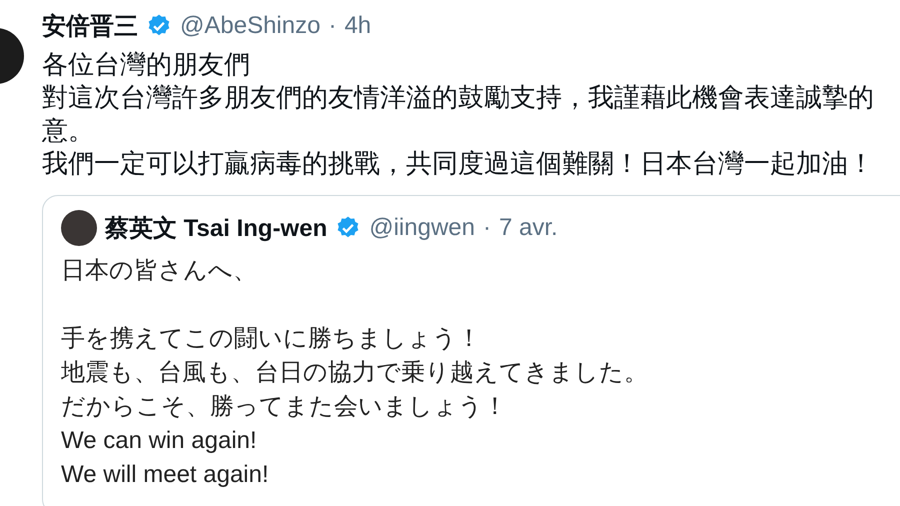 This screenshot has height=506, width=900. What do you see at coordinates (284, 407) in the screenshot?
I see `quoted-tweet-text: だからこそ、勝ってまた会いましょう！` at bounding box center [284, 407].